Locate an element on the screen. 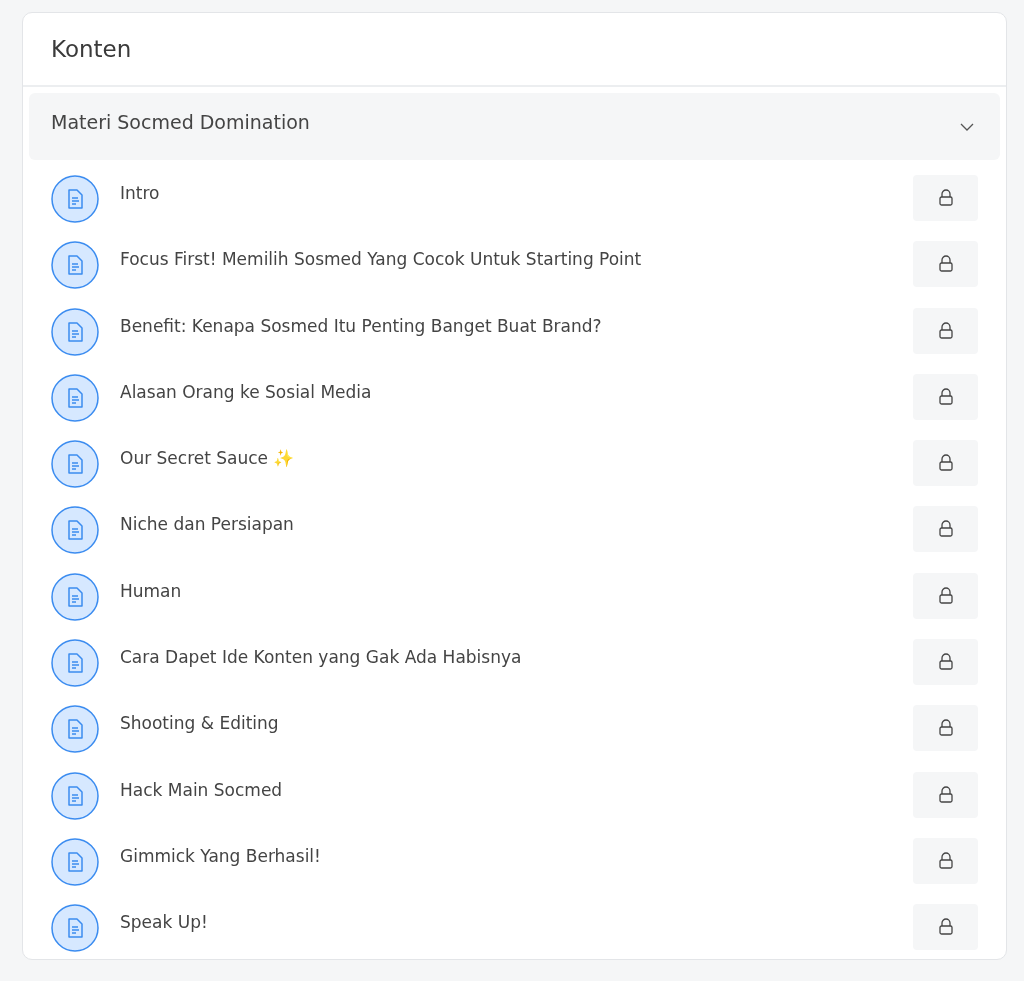 The image size is (1024, 981). chevron-icon is located at coordinates (967, 126).